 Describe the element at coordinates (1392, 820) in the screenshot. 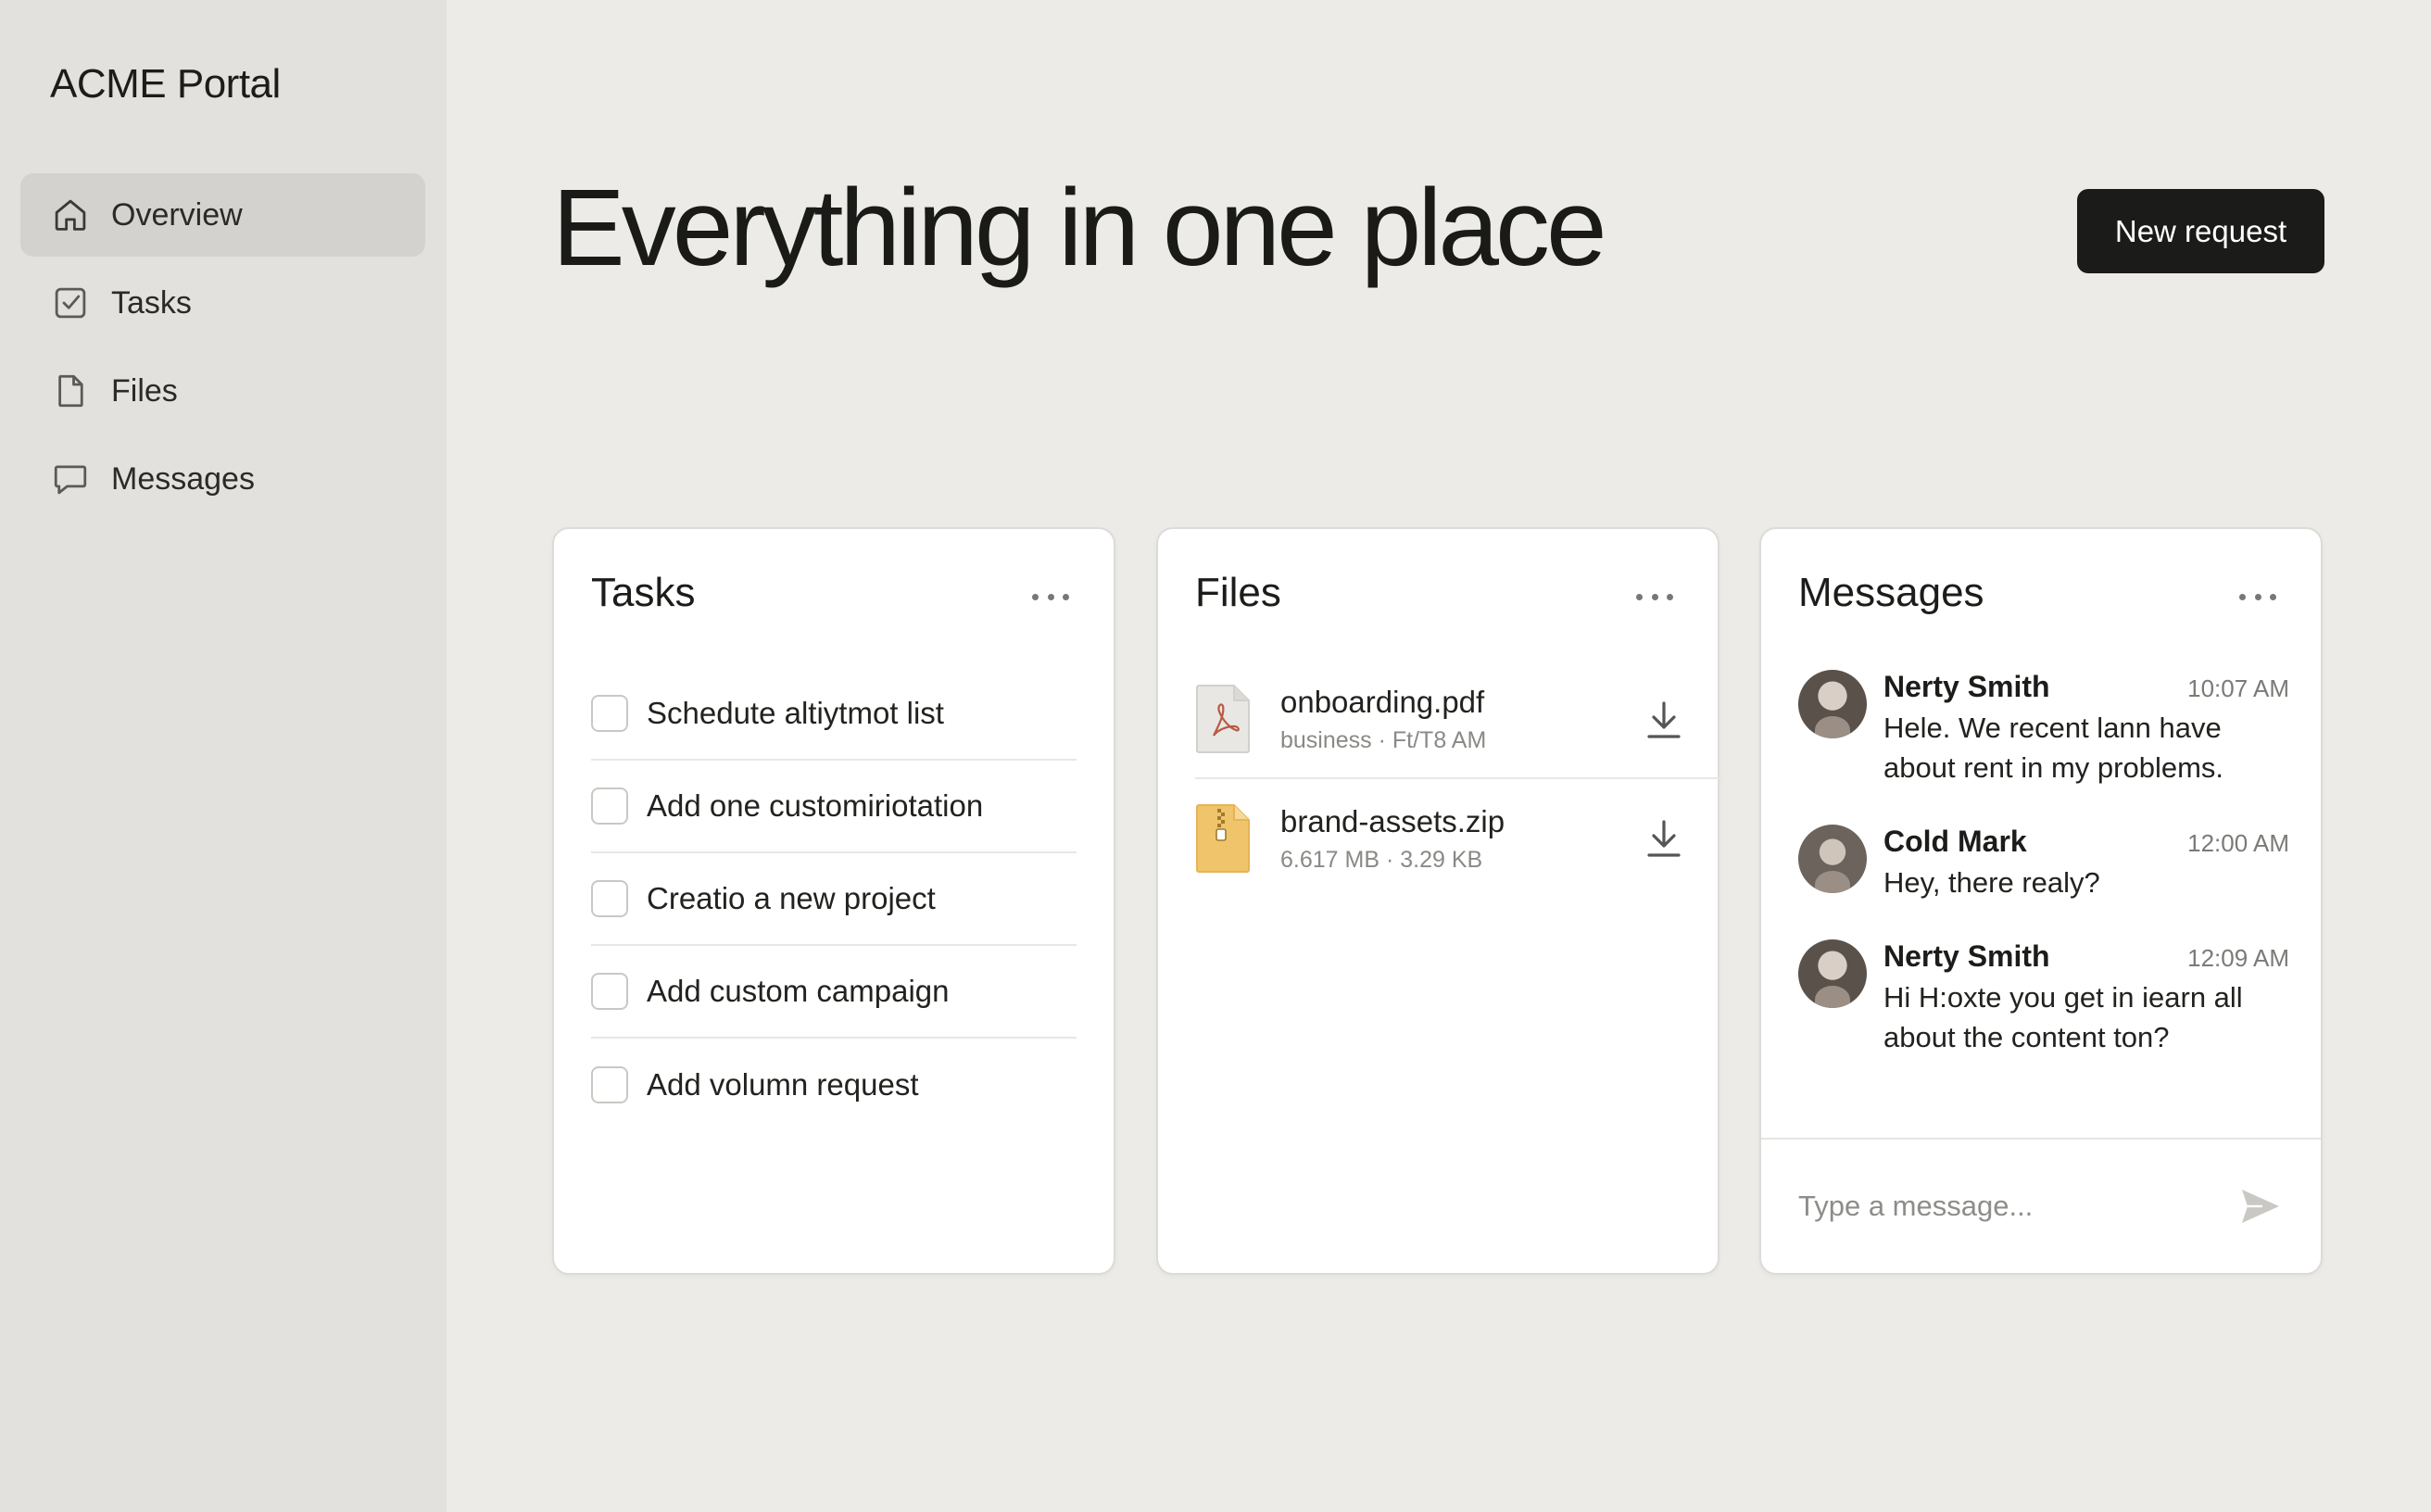

I see `file-name: brand-assets.zip` at that location.